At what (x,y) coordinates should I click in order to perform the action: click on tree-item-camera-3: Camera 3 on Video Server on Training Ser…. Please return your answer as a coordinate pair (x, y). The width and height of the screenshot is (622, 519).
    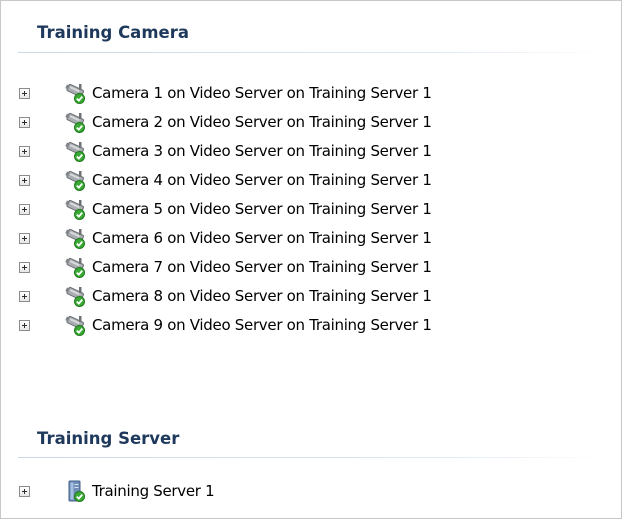
    Looking at the image, I should click on (301, 151).